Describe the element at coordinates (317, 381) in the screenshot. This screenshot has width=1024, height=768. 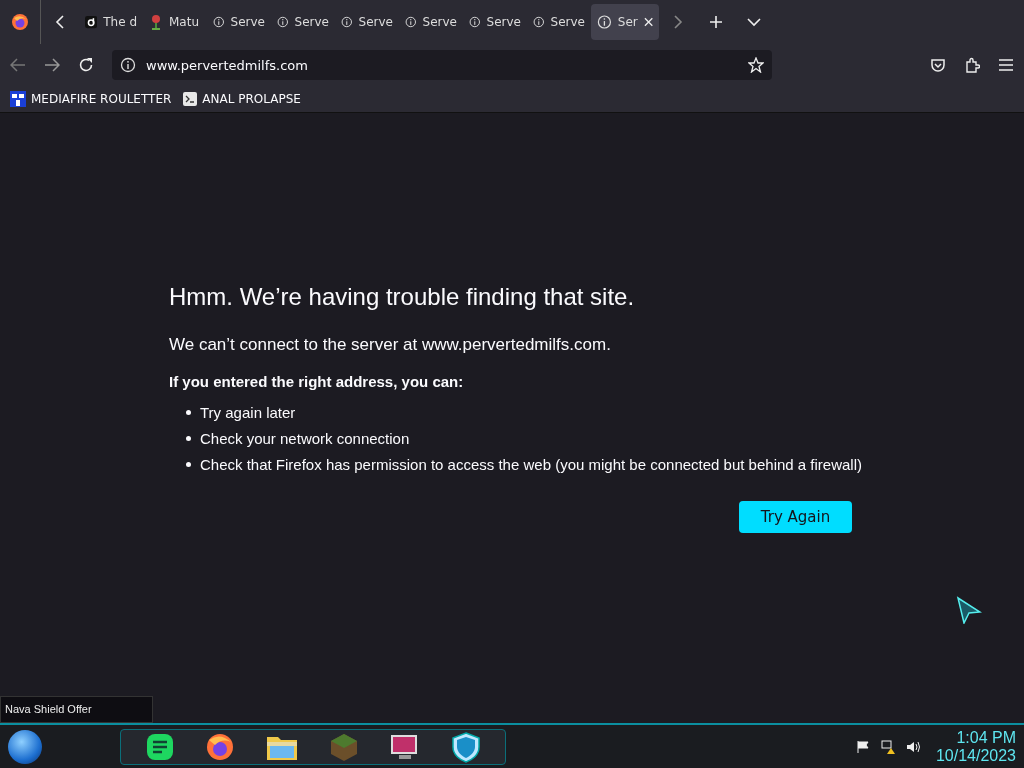
I see `suggestions-heading: If you entered the right address, you can:` at that location.